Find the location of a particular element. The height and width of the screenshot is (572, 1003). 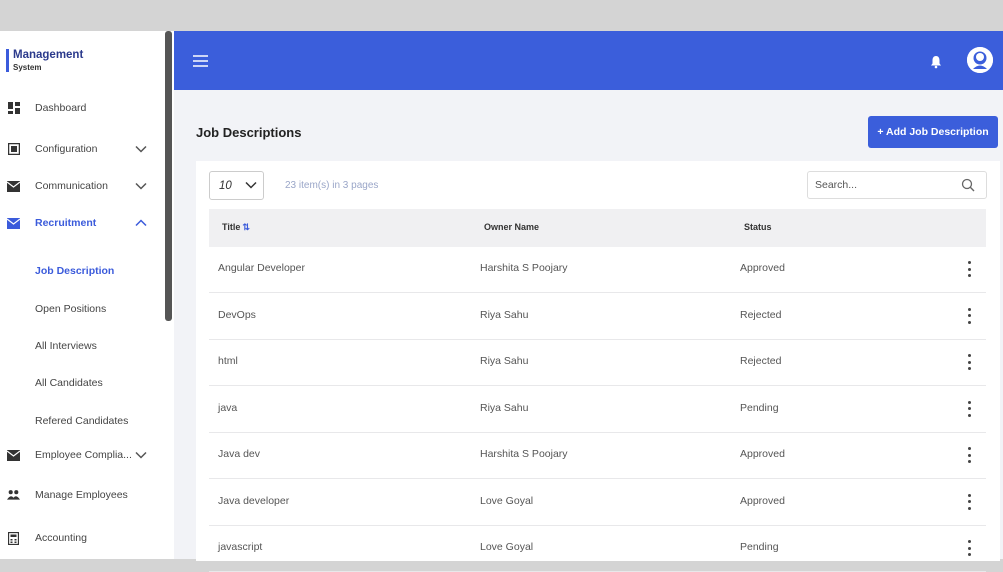

table-row: javascript Love Goyal Pending is located at coordinates (597, 549).